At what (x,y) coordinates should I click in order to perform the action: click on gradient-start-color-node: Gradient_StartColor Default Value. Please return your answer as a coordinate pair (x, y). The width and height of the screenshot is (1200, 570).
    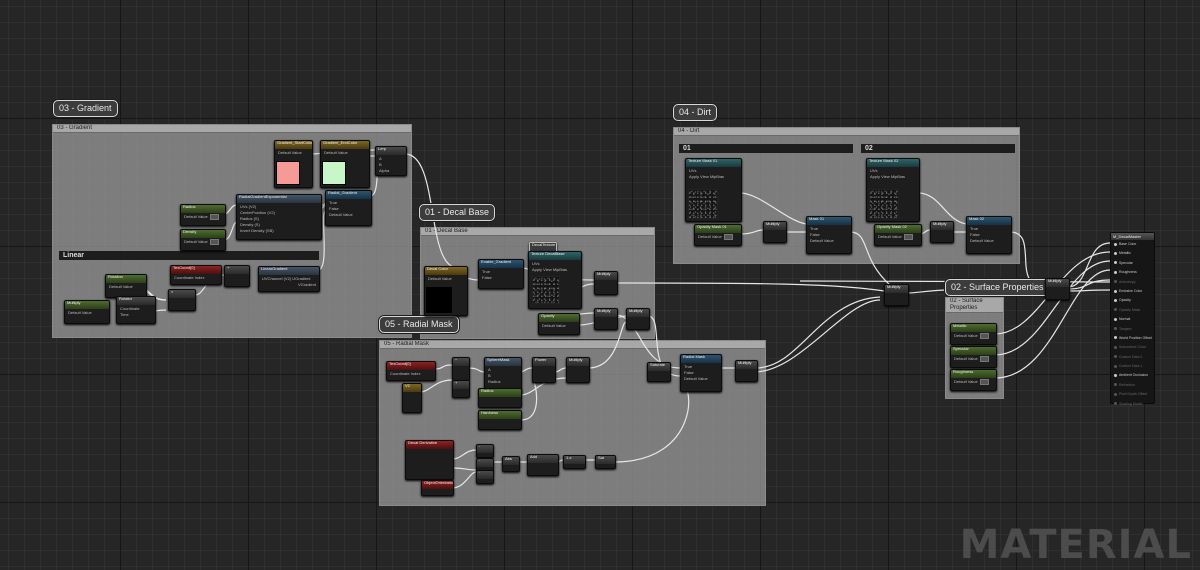
    Looking at the image, I should click on (293, 164).